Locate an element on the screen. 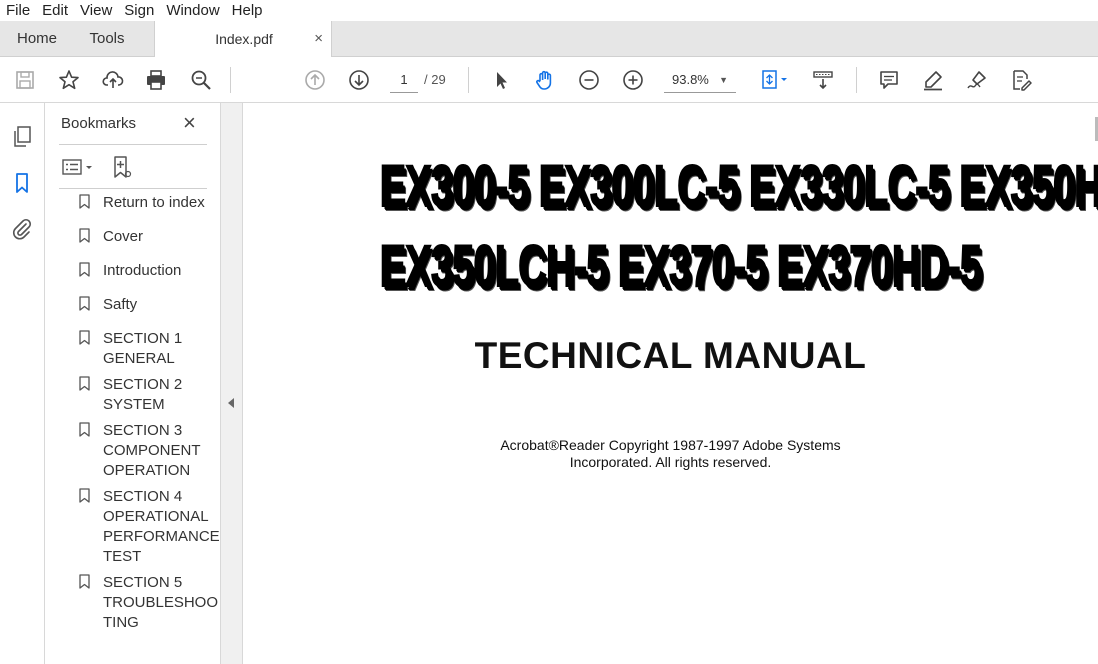 The width and height of the screenshot is (1098, 664). bookmark-label: Safty is located at coordinates (120, 304).